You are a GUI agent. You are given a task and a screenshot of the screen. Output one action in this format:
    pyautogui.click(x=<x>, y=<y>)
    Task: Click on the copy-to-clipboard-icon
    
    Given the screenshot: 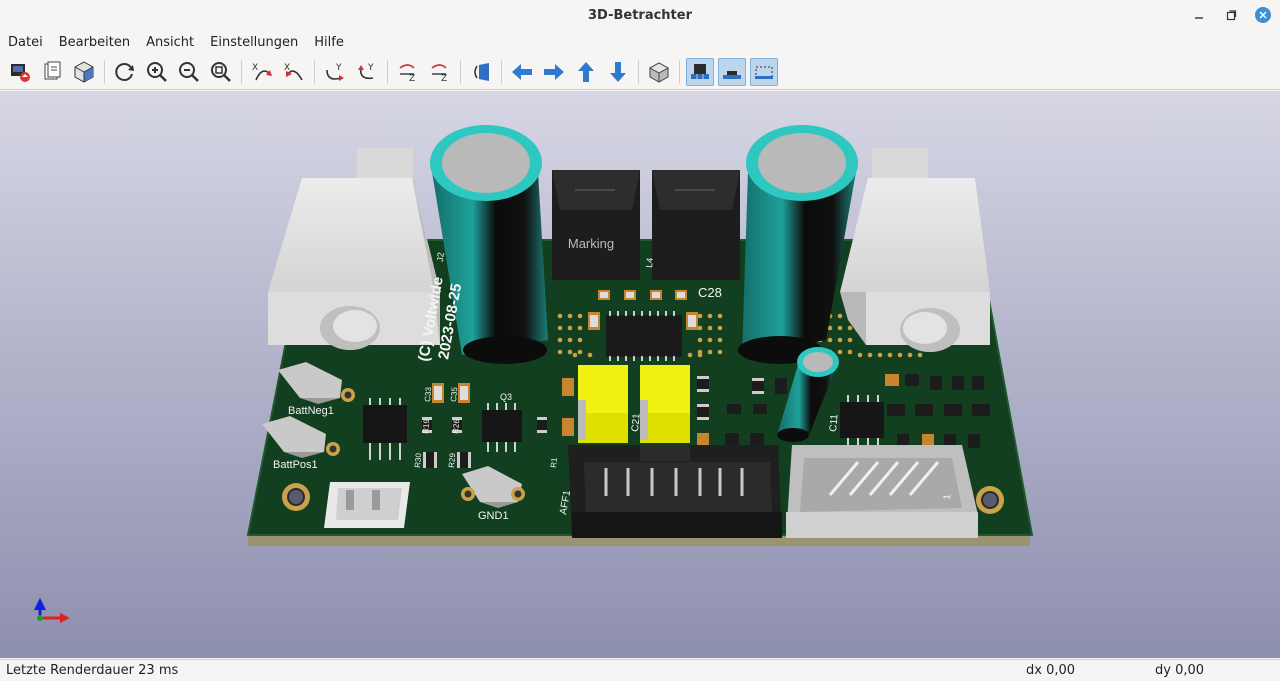 What is the action you would take?
    pyautogui.click(x=52, y=70)
    